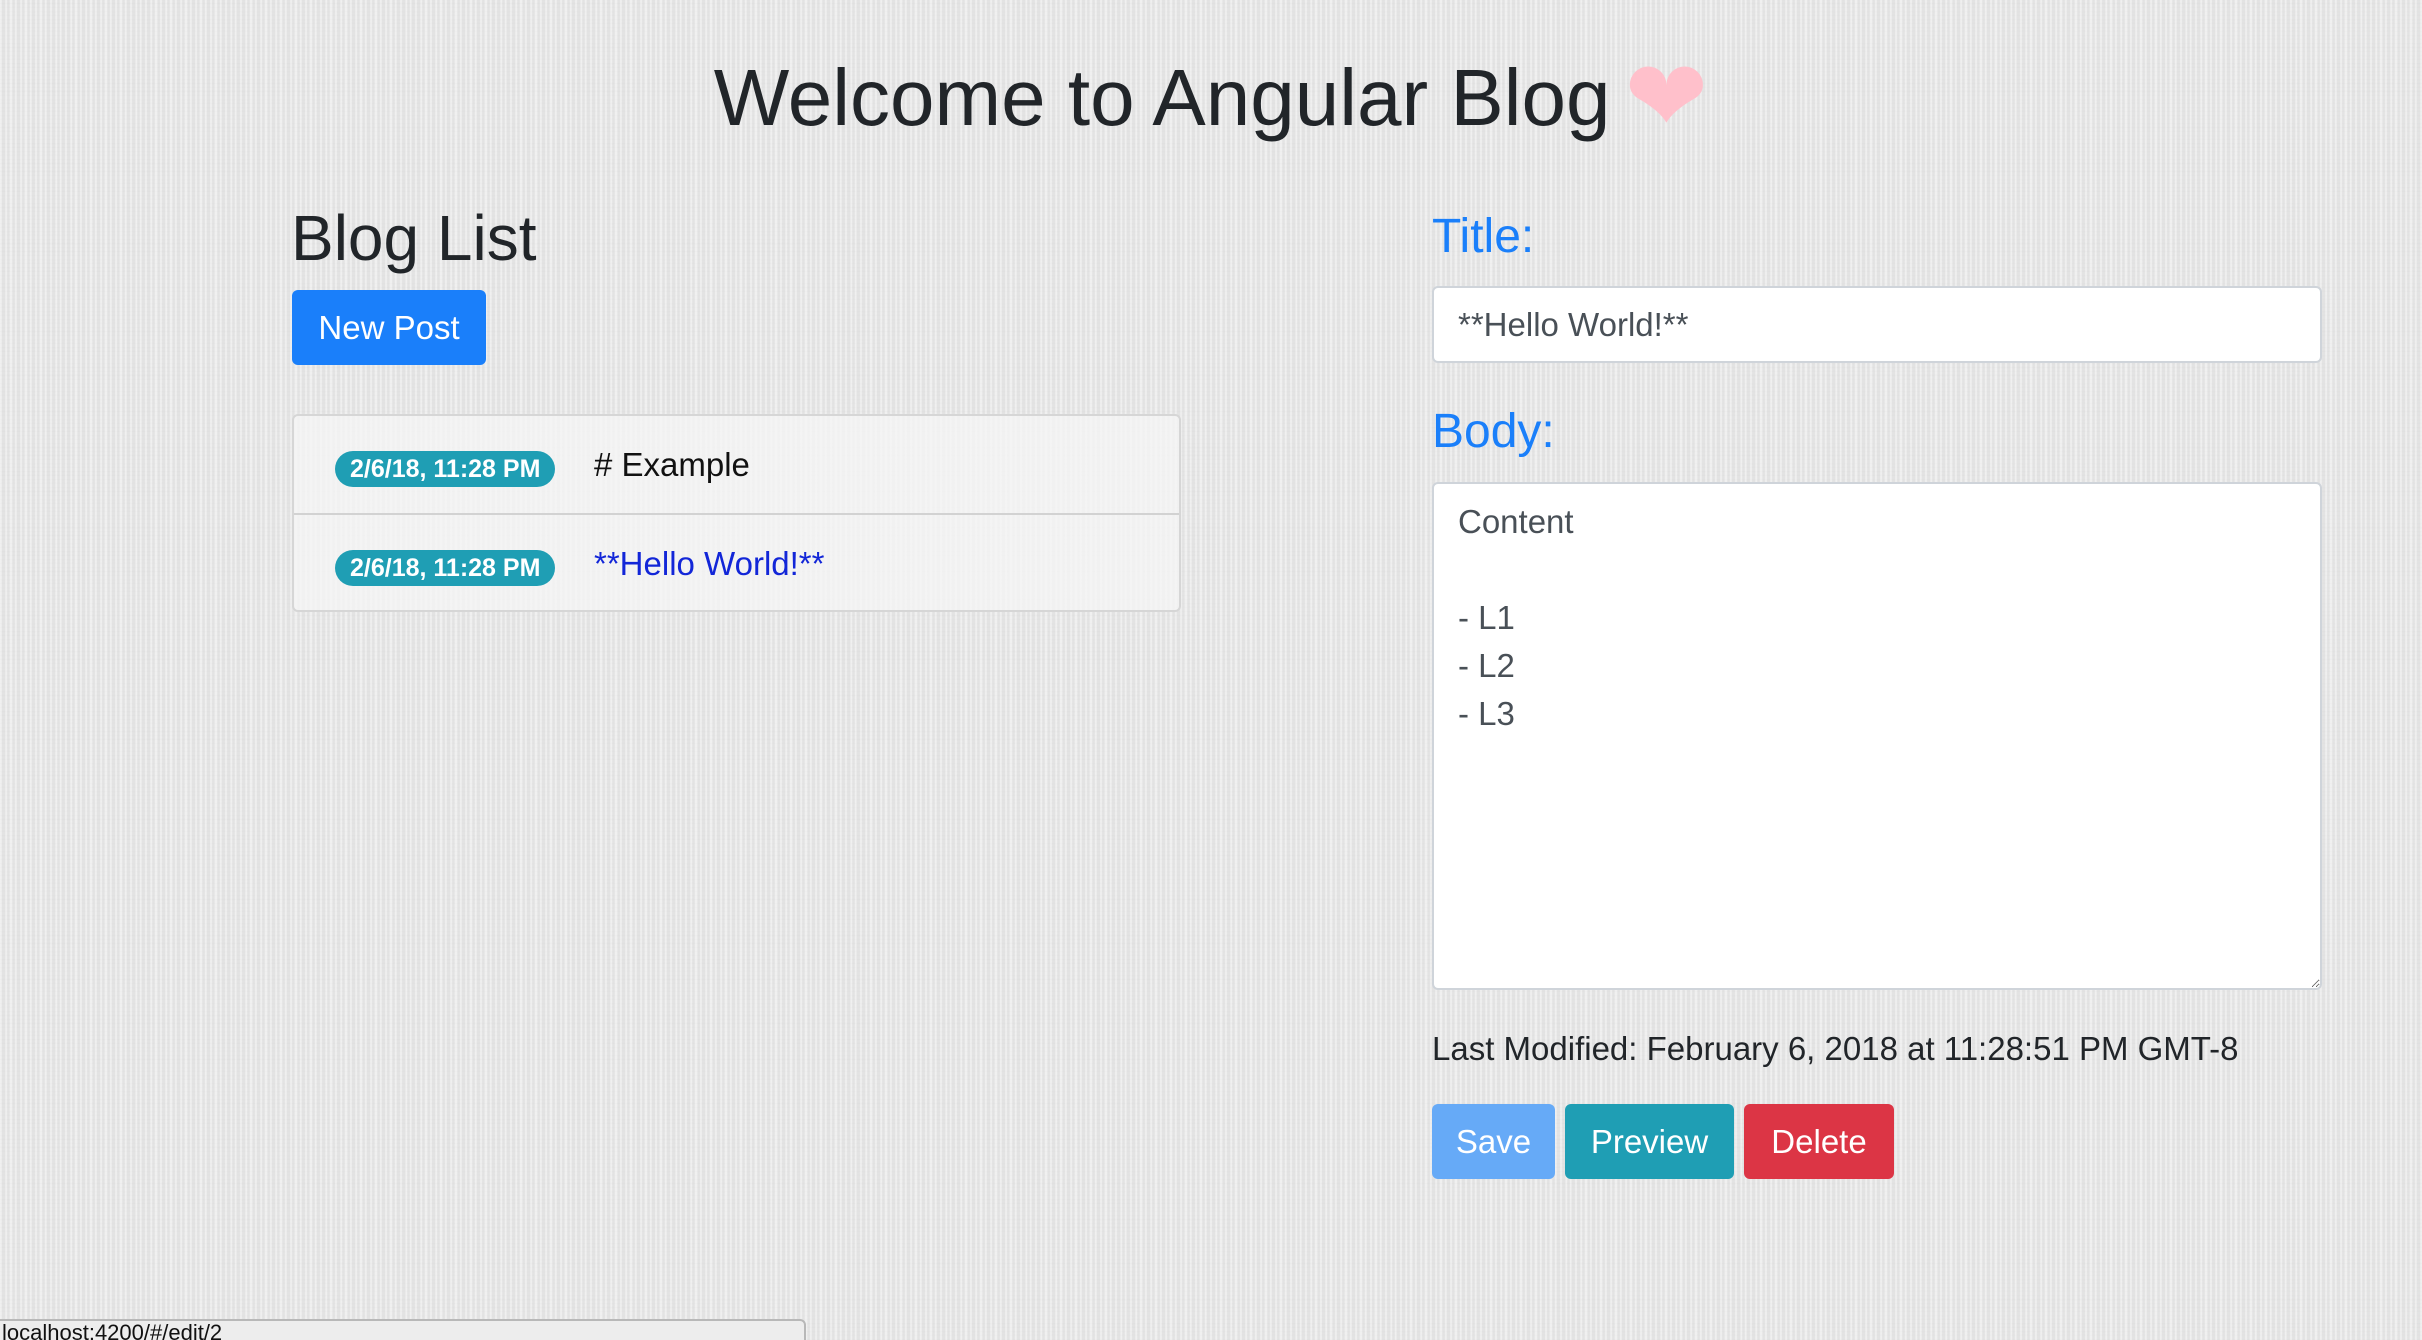 The height and width of the screenshot is (1340, 2422). What do you see at coordinates (1483, 236) in the screenshot?
I see `title-label: Title:` at bounding box center [1483, 236].